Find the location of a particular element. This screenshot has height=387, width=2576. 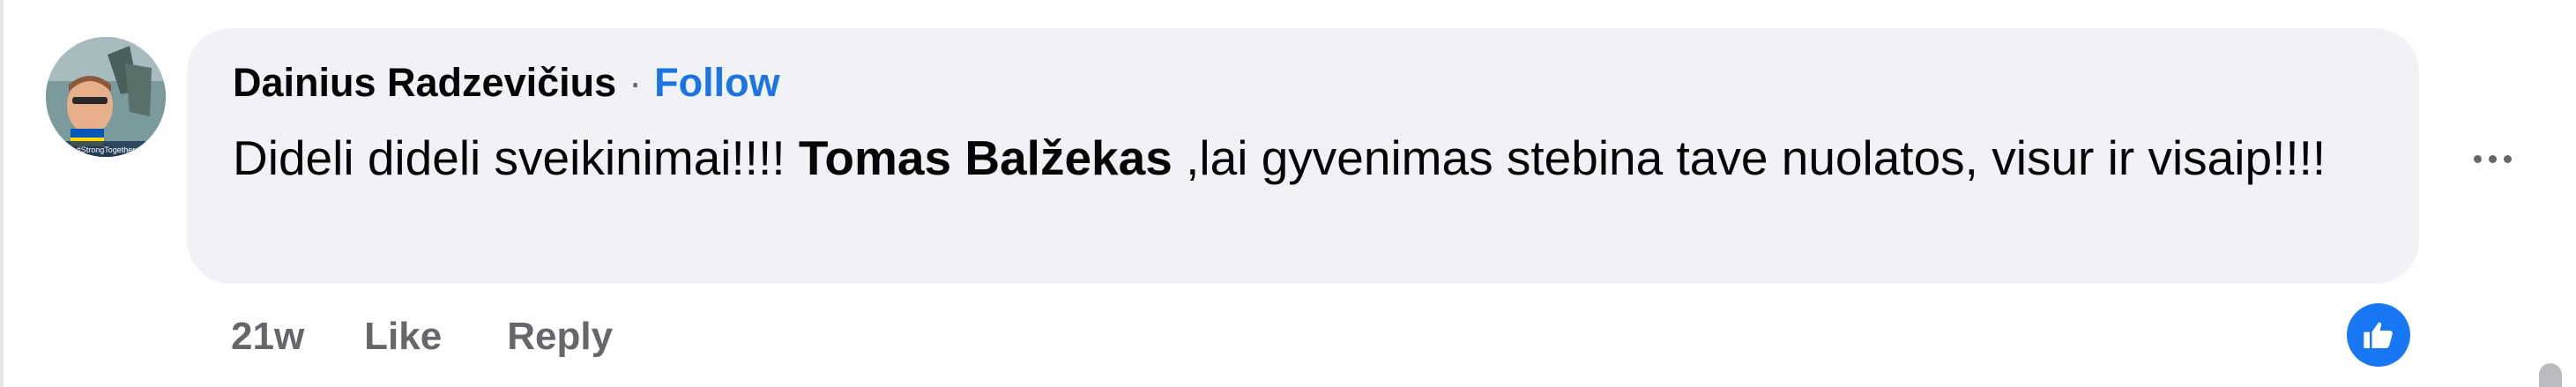

mention-link: Tomas Balžekas is located at coordinates (986, 158).